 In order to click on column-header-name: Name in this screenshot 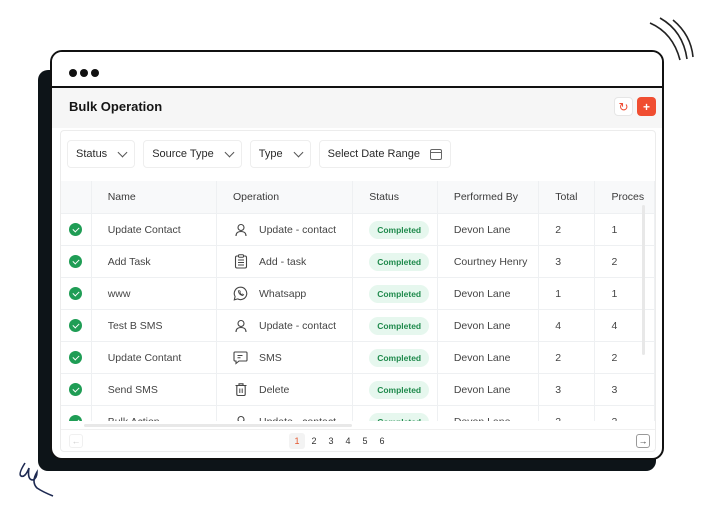, I will do `click(154, 197)`.